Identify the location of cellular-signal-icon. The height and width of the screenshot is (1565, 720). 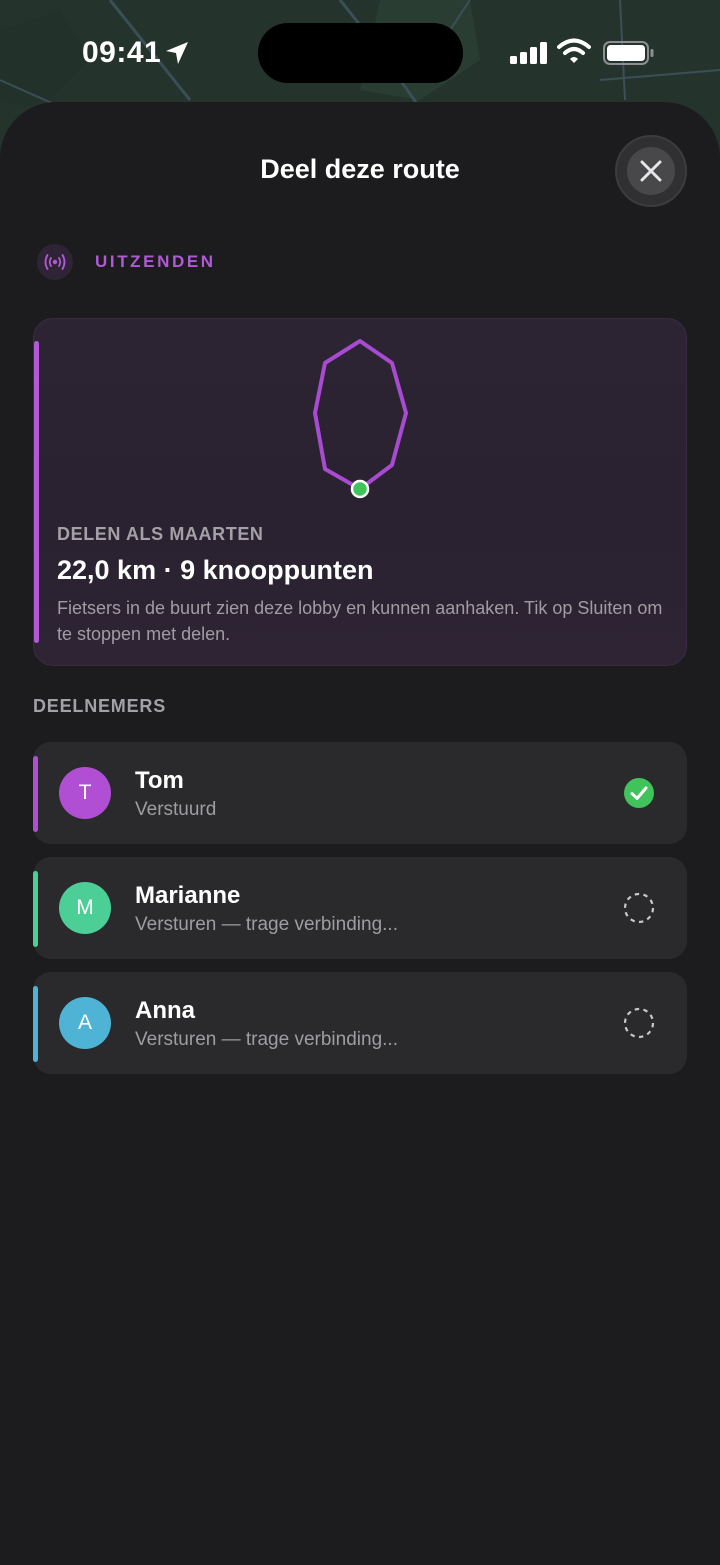
(528, 53).